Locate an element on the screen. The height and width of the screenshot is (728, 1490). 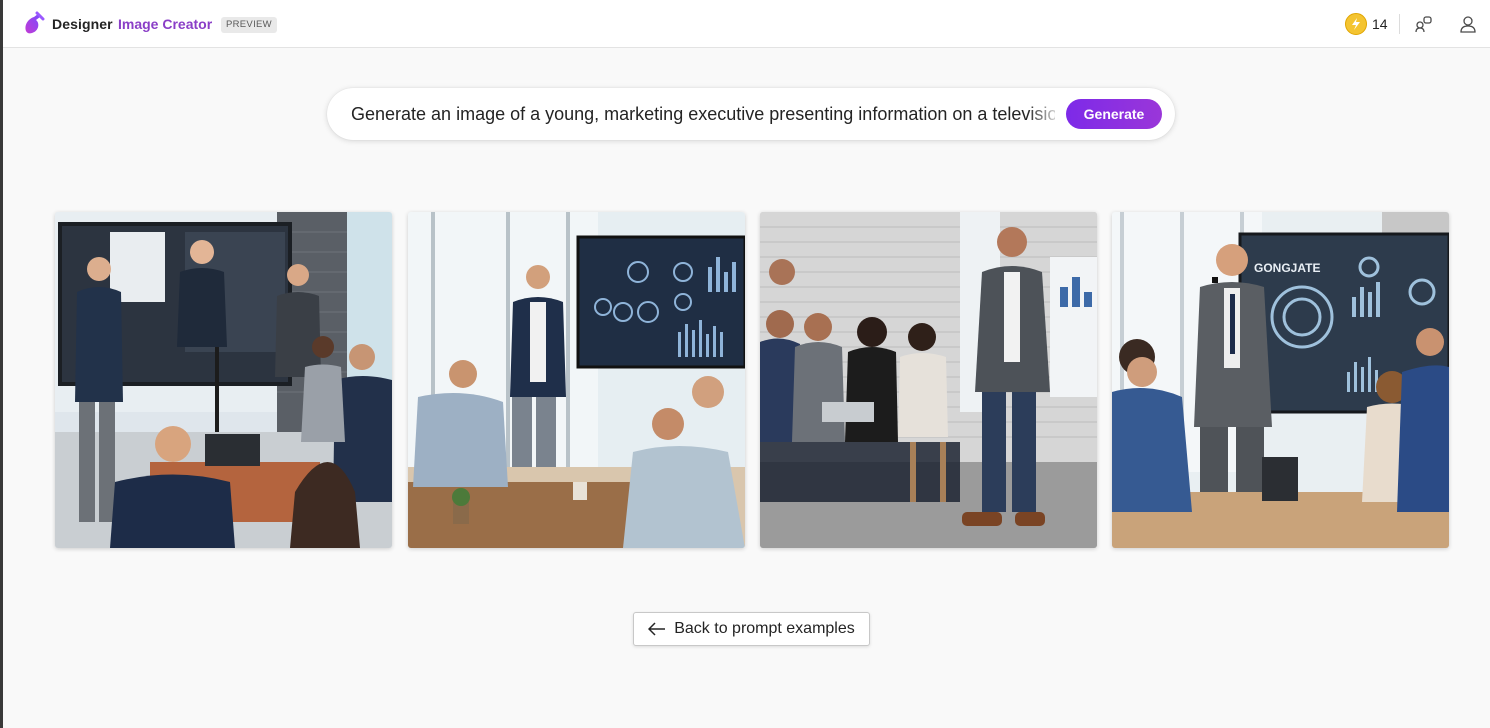
arrow-left-icon is located at coordinates (657, 629).